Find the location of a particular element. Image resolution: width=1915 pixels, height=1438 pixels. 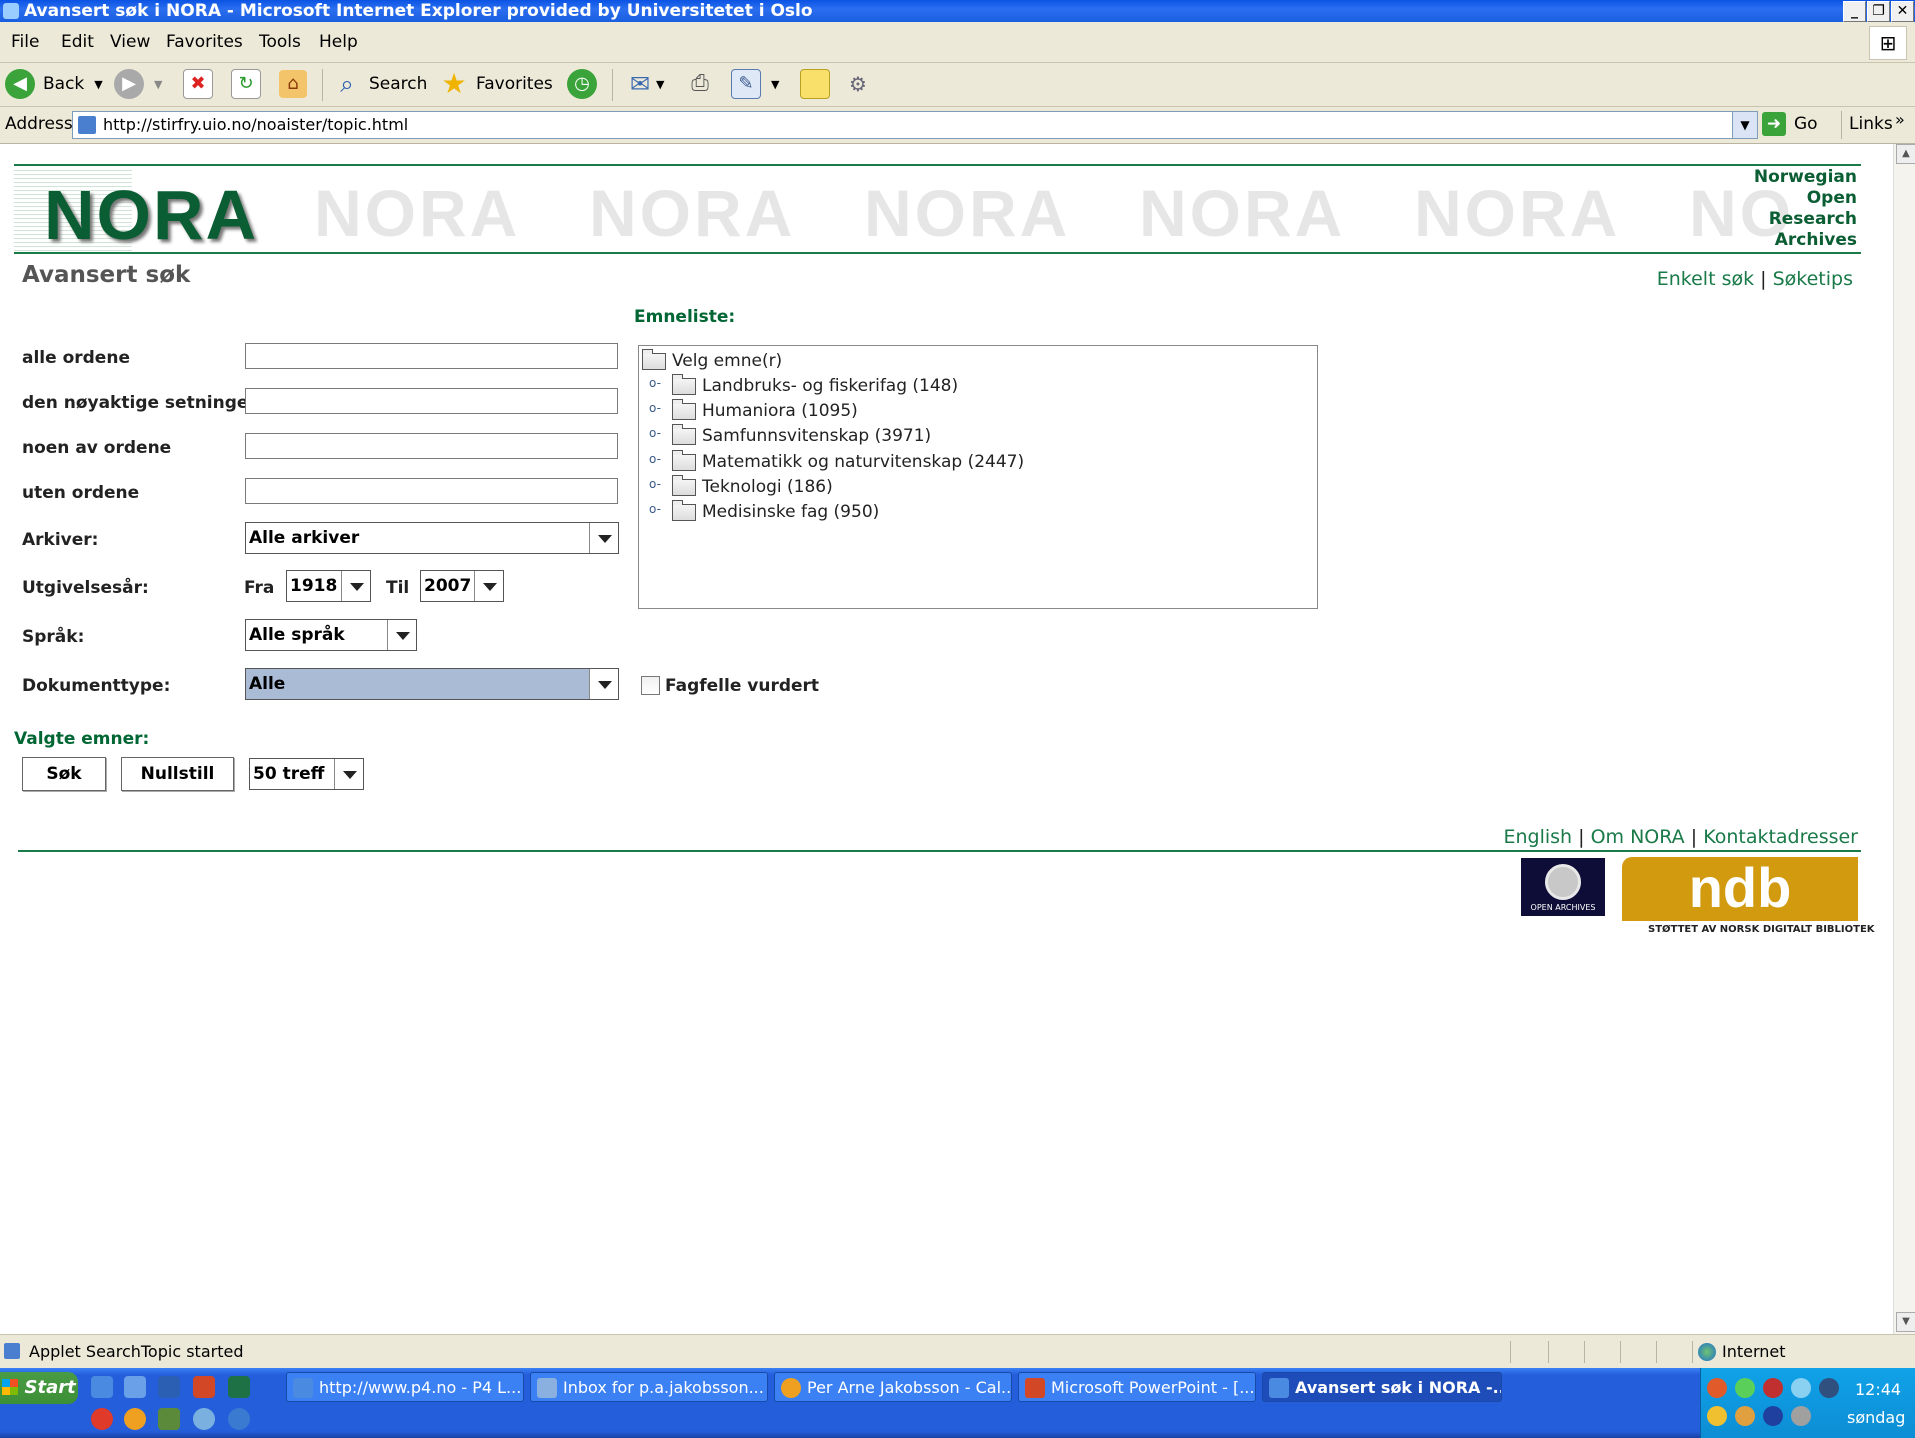

home-button: ⌂ is located at coordinates (293, 84).